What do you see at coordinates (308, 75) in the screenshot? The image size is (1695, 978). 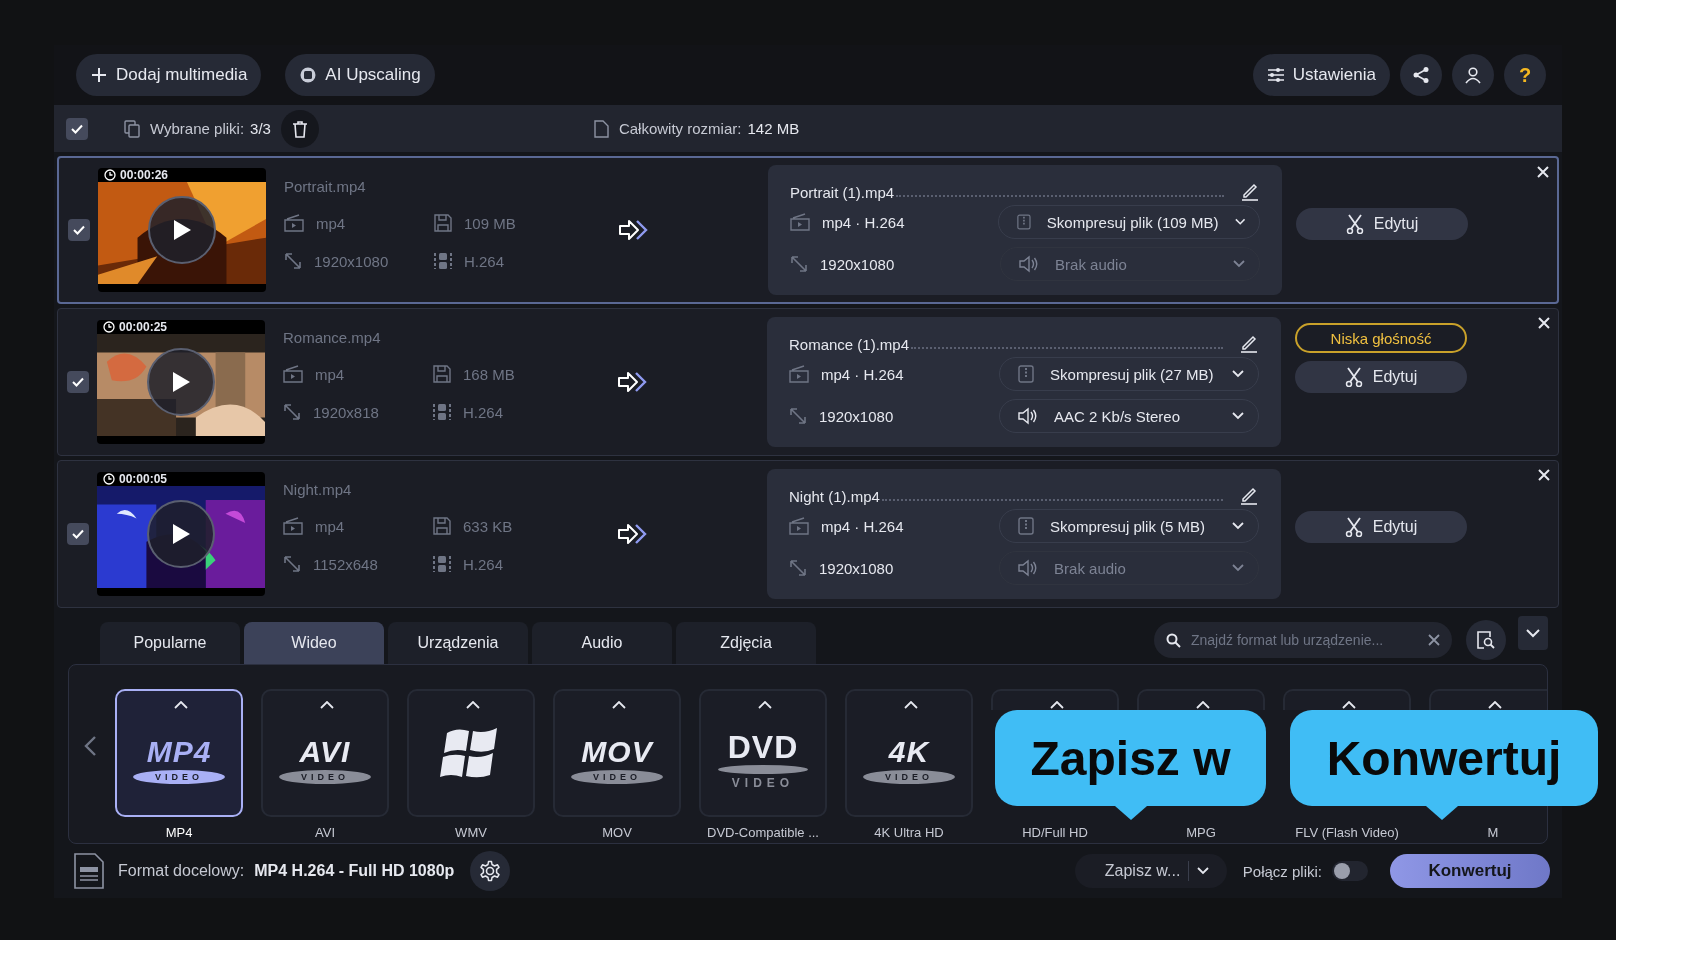 I see `chip-icon` at bounding box center [308, 75].